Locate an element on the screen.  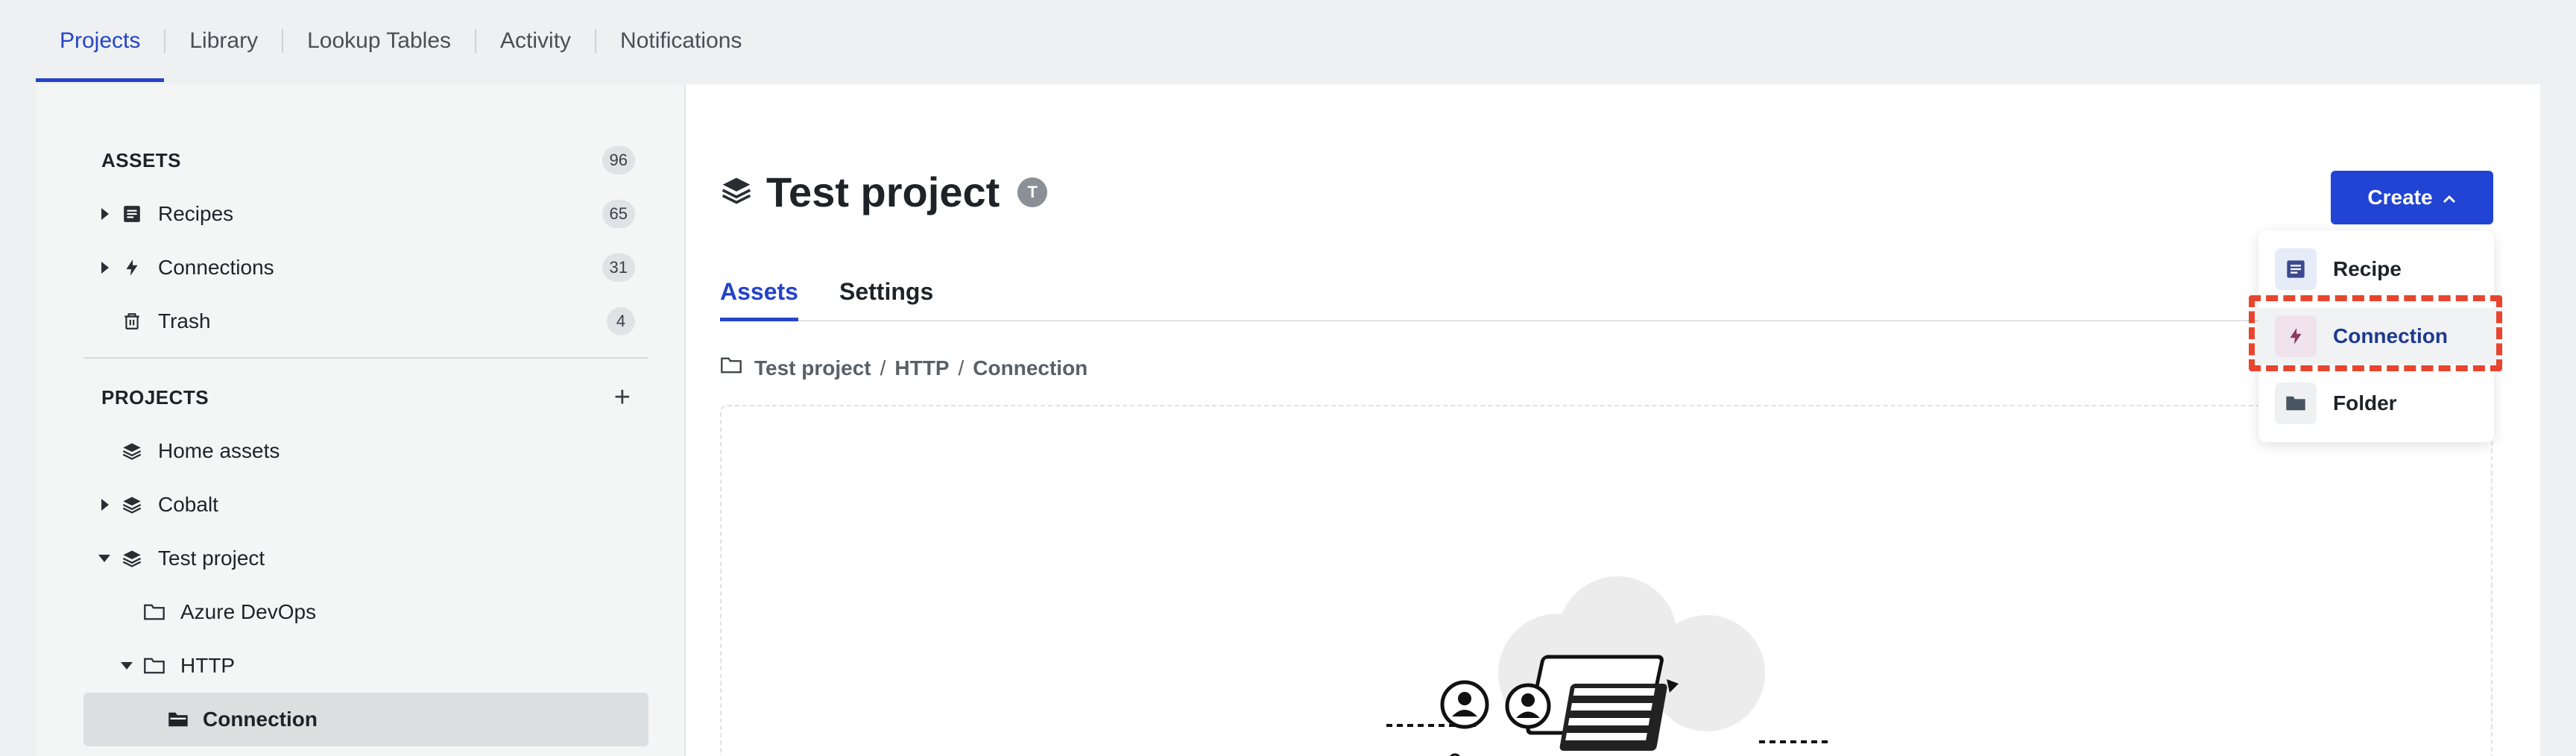
sidebar-divider is located at coordinates (365, 358).